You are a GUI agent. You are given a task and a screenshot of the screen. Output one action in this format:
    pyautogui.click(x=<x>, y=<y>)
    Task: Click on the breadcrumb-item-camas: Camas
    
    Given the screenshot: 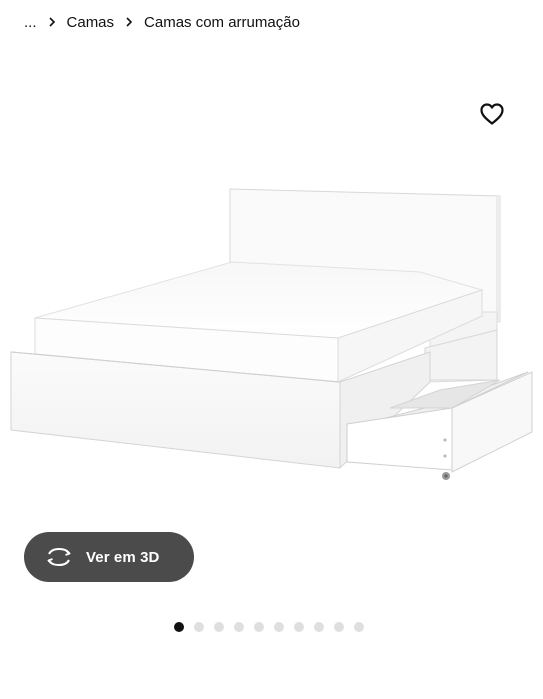 What is the action you would take?
    pyautogui.click(x=91, y=22)
    